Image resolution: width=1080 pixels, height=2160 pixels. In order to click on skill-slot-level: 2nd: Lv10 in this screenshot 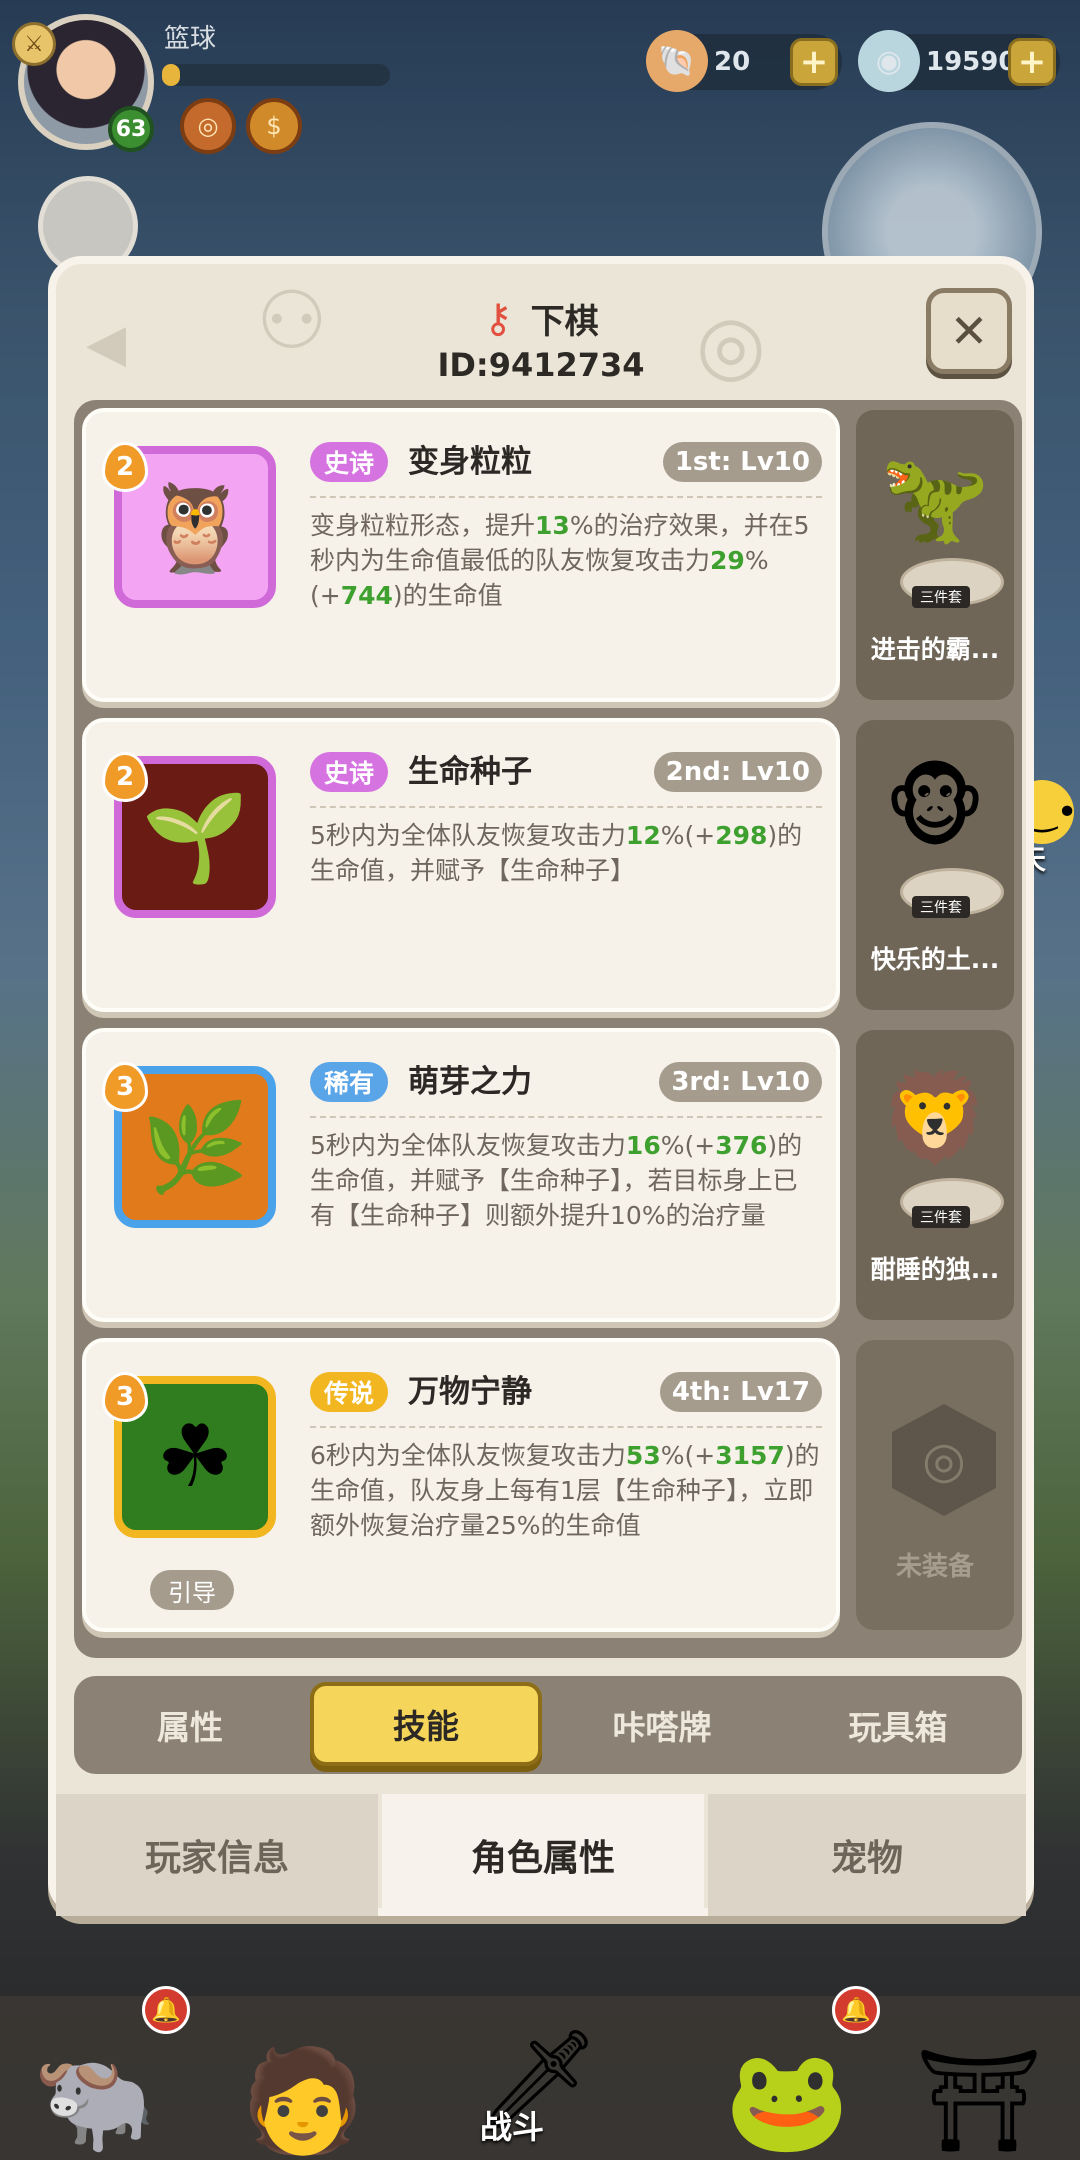, I will do `click(737, 772)`.